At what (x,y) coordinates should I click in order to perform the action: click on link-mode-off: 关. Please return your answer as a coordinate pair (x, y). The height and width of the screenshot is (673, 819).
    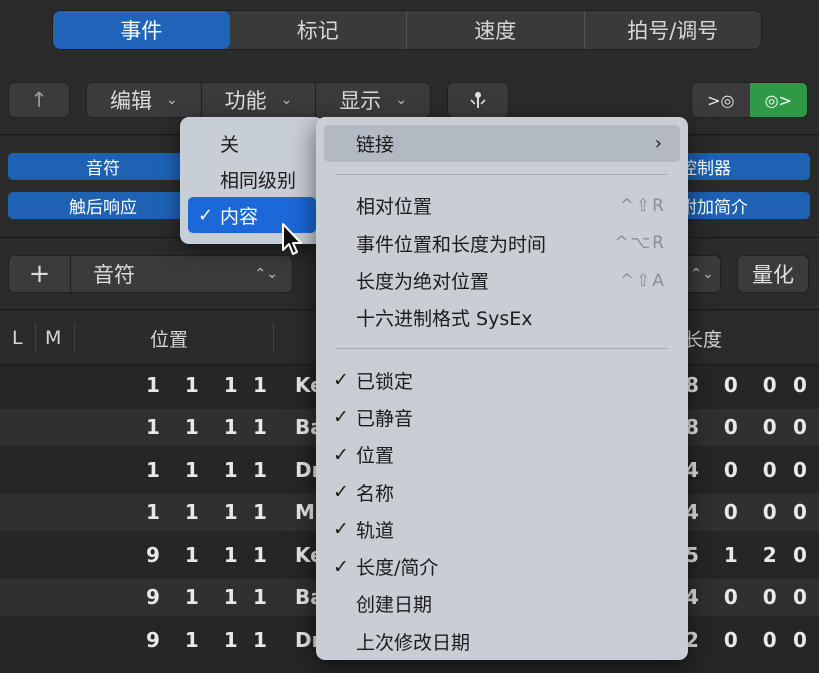
    Looking at the image, I should click on (252, 143).